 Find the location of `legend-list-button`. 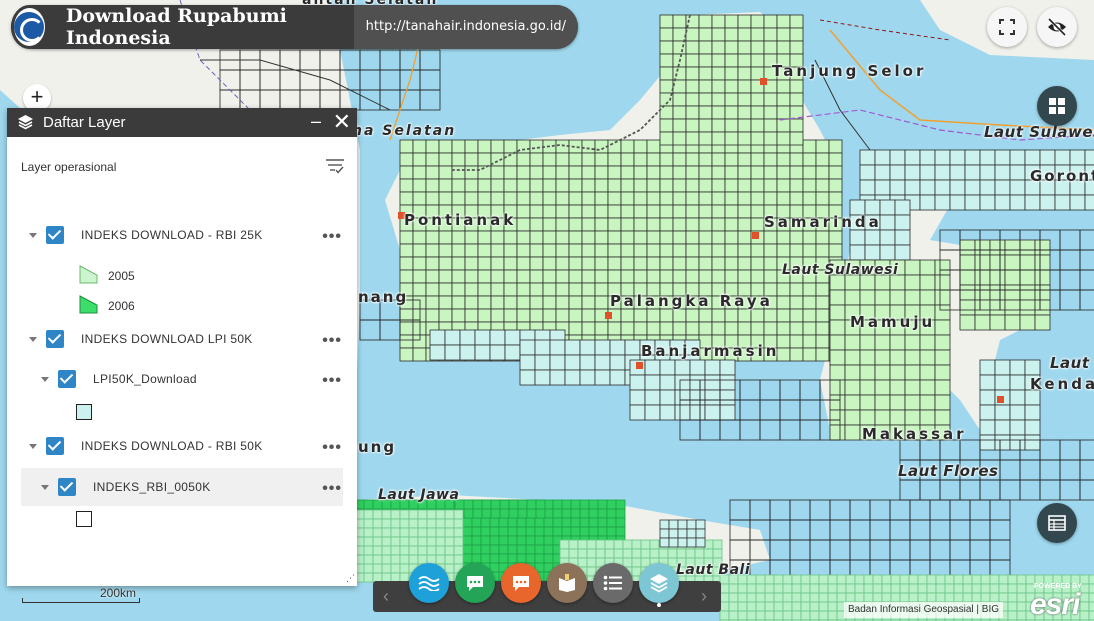

legend-list-button is located at coordinates (613, 583).